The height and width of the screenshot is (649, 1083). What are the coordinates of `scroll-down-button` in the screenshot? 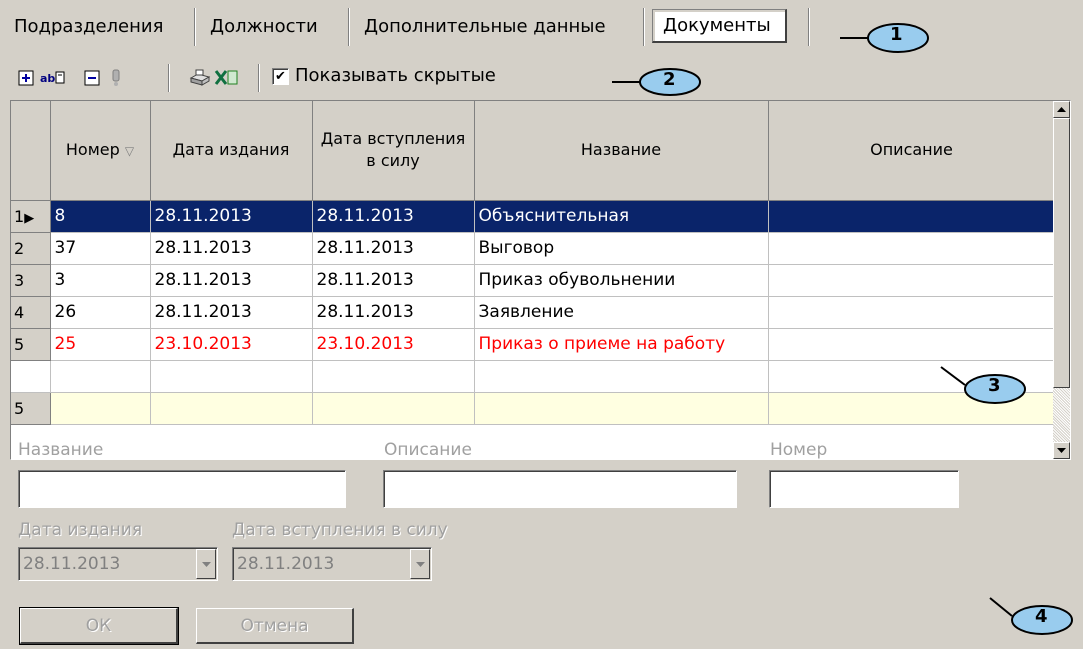 It's located at (1061, 450).